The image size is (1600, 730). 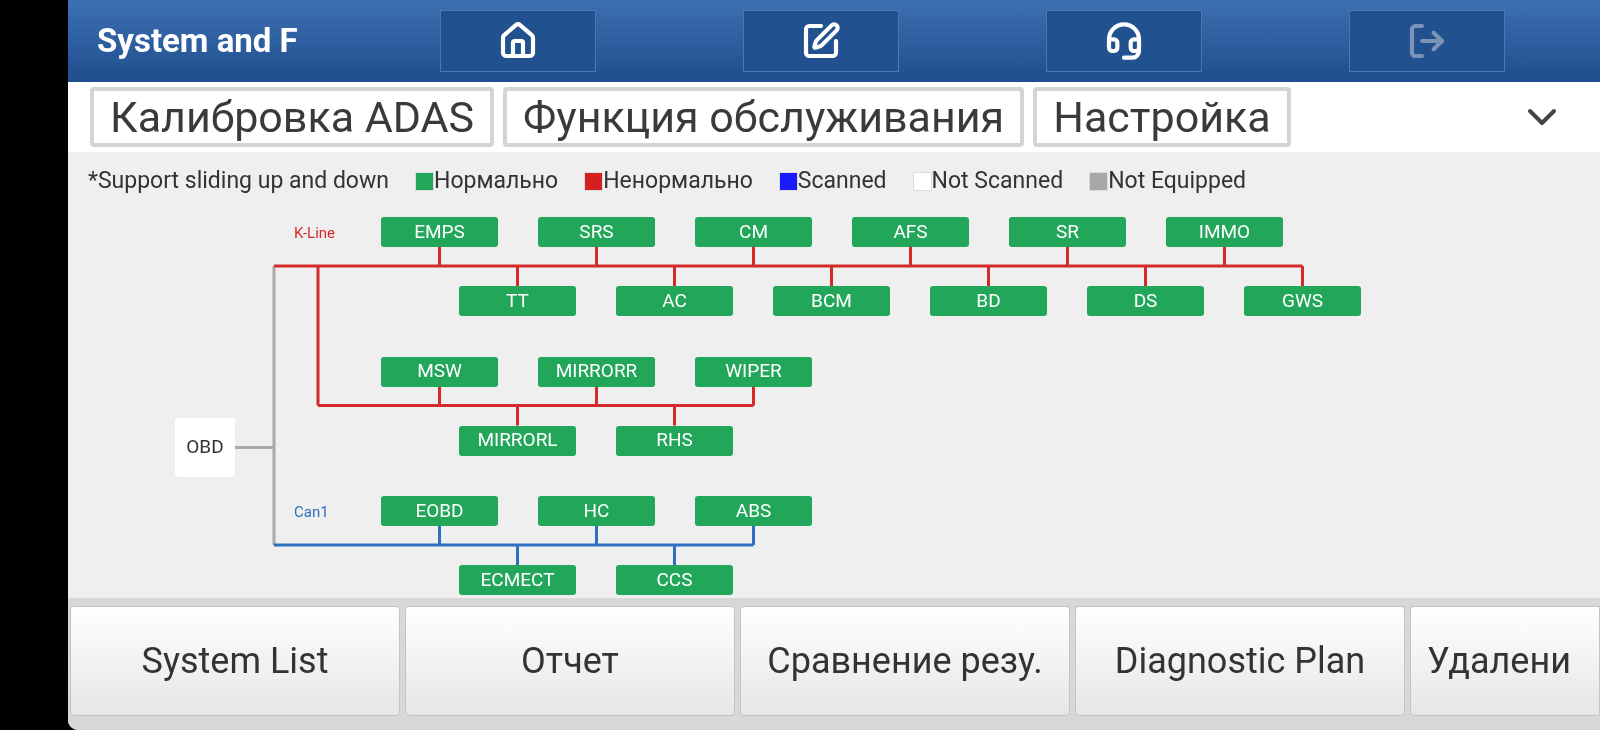 I want to click on module-node: ECMECT, so click(x=517, y=580).